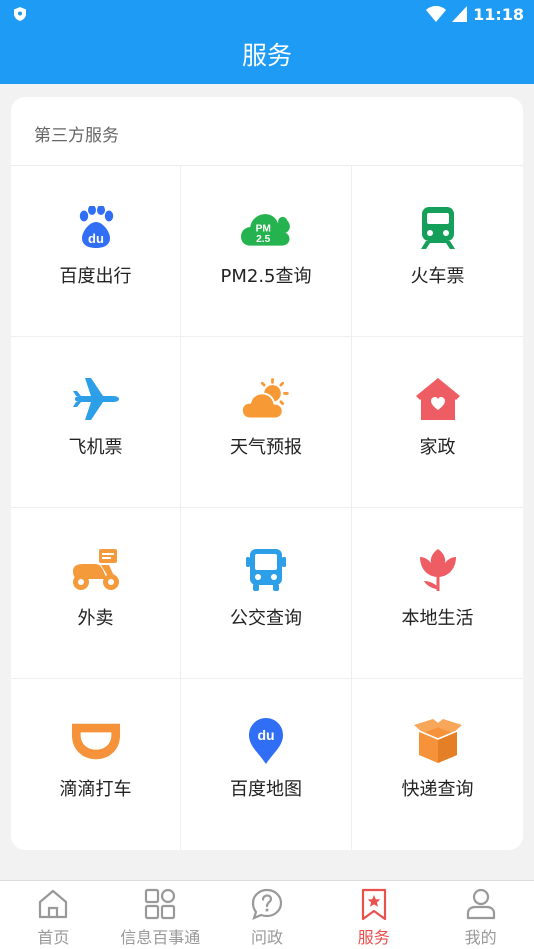 This screenshot has height=949, width=534. Describe the element at coordinates (266, 276) in the screenshot. I see `service-label: PM2.5查询` at that location.